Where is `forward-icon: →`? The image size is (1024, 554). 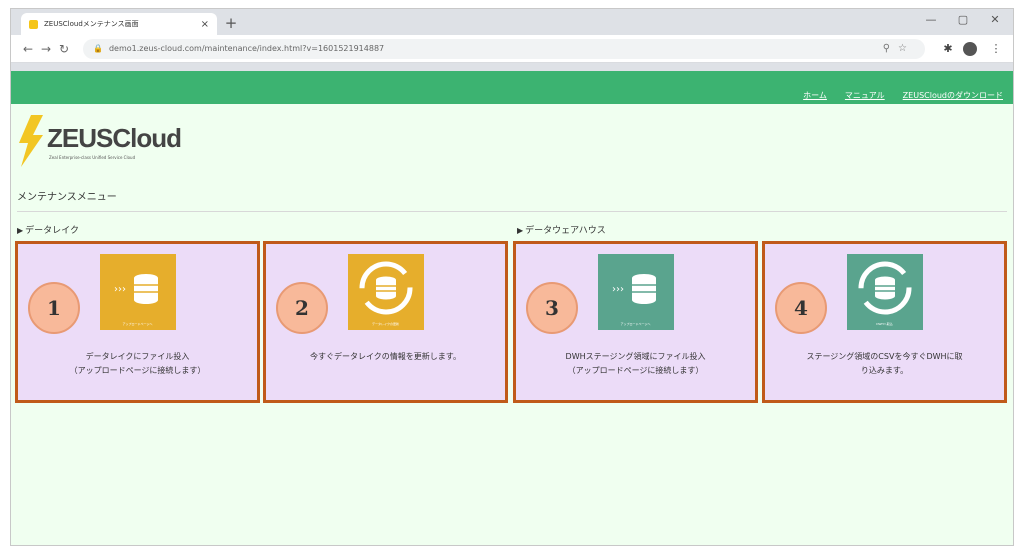
forward-icon: → is located at coordinates (46, 49).